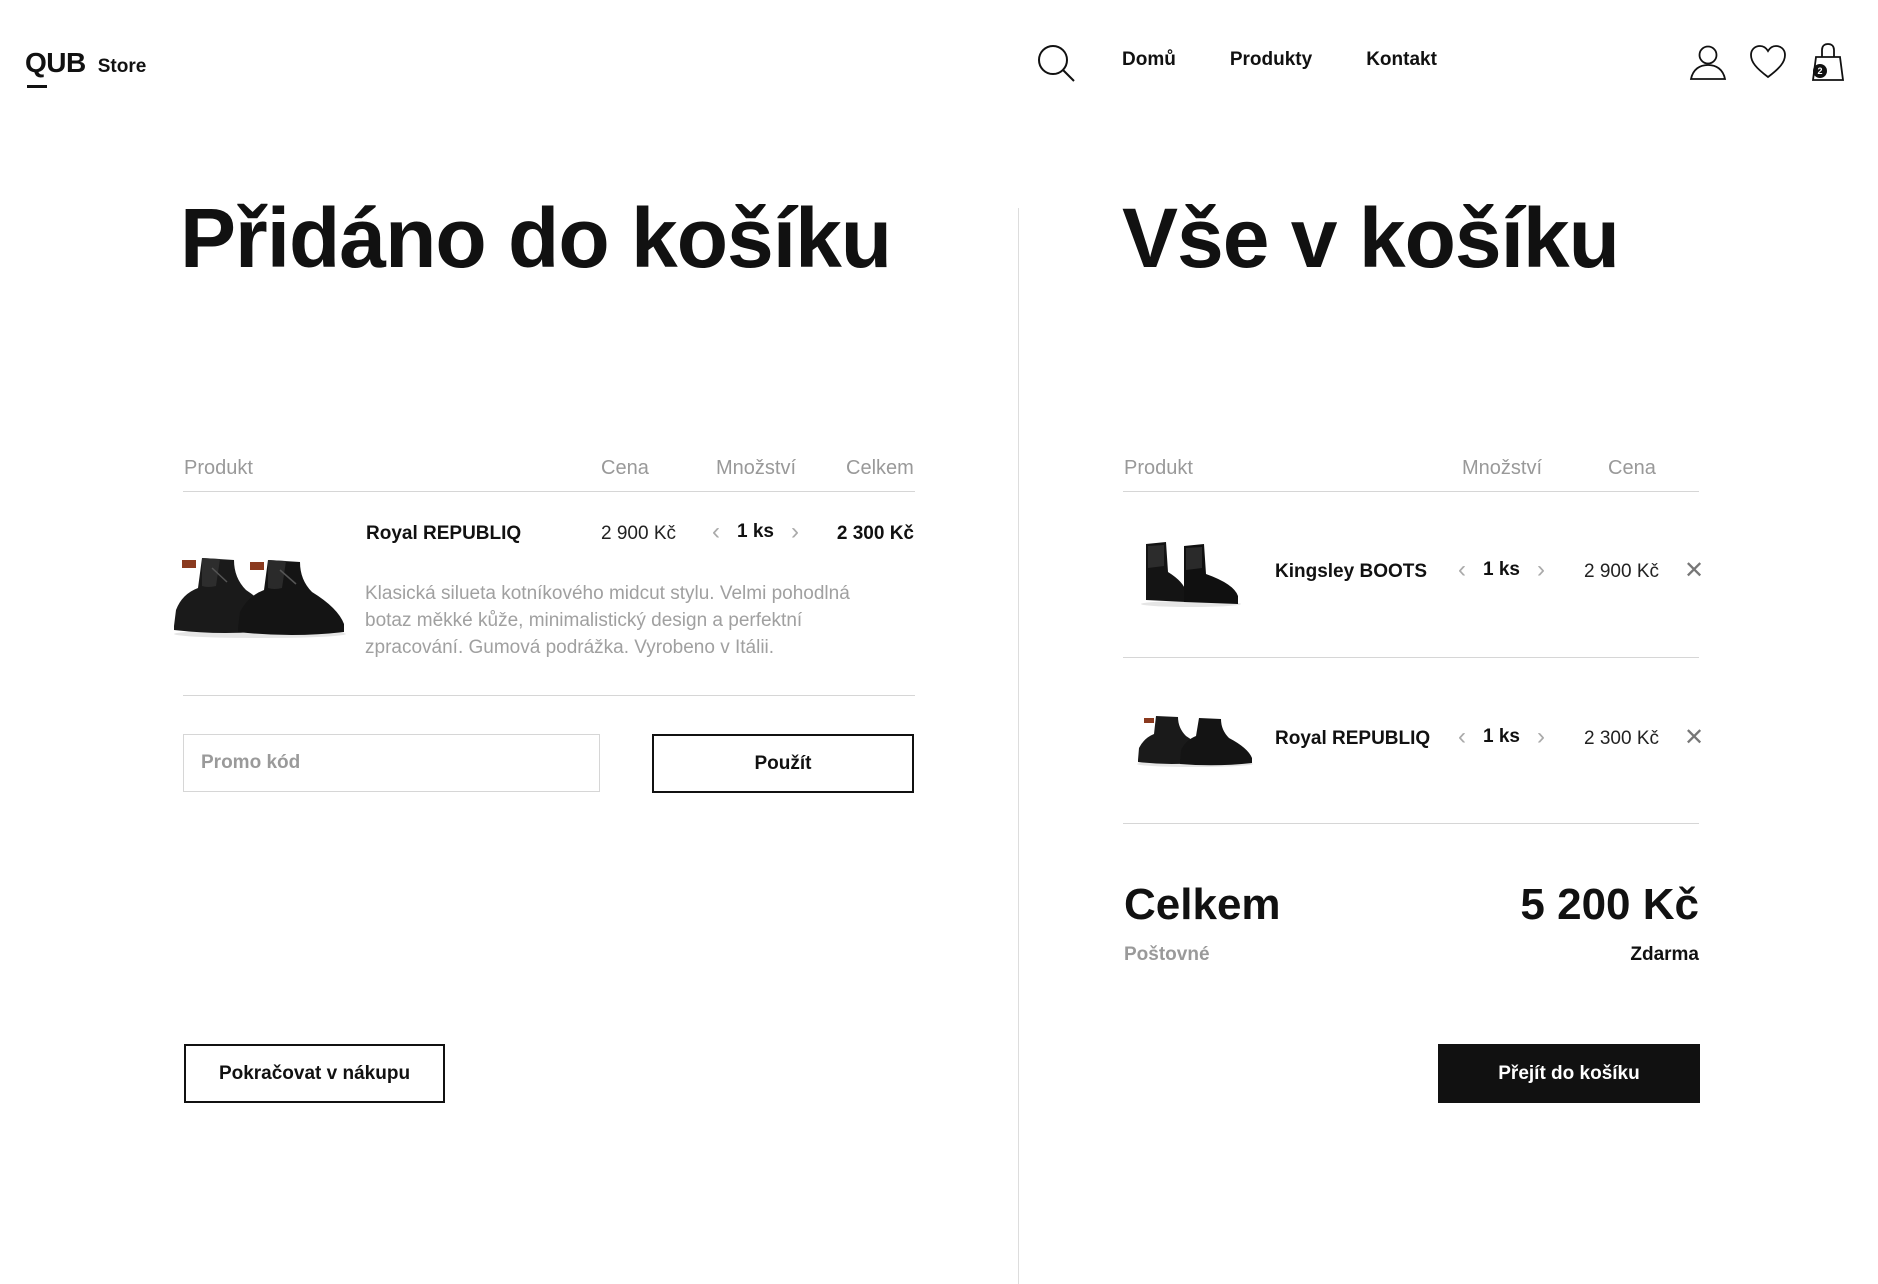 This screenshot has height=1284, width=1878. I want to click on cart-item-name: Royal REPUBLIQ, so click(1352, 739).